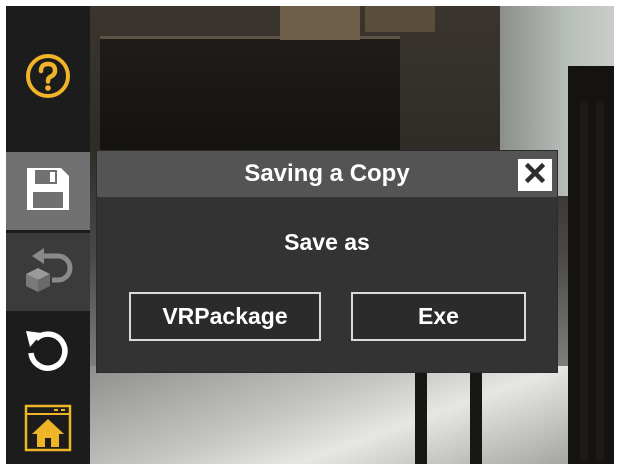 Image resolution: width=620 pixels, height=468 pixels. I want to click on help-icon, so click(48, 78).